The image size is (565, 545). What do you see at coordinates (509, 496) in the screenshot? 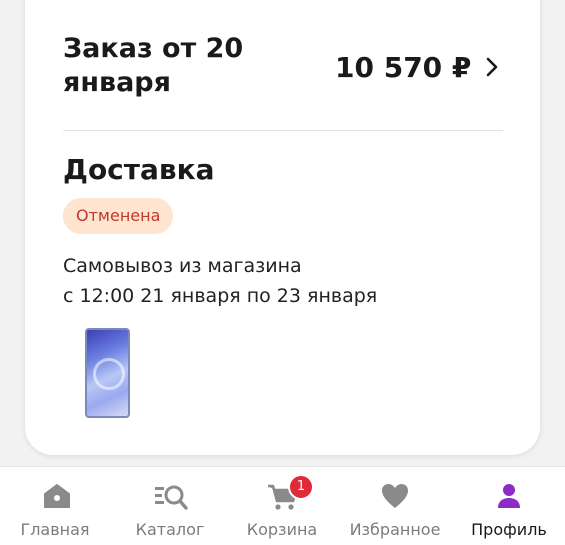
I see `profile-icon` at bounding box center [509, 496].